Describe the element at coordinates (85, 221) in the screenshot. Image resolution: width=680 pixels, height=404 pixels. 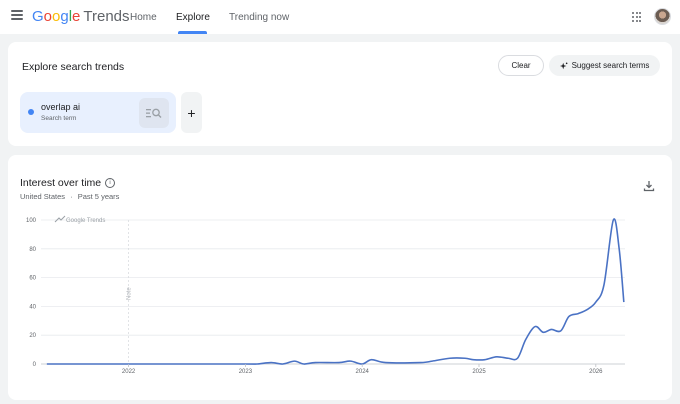
I see `google-trends-watermark: Google Trends` at that location.